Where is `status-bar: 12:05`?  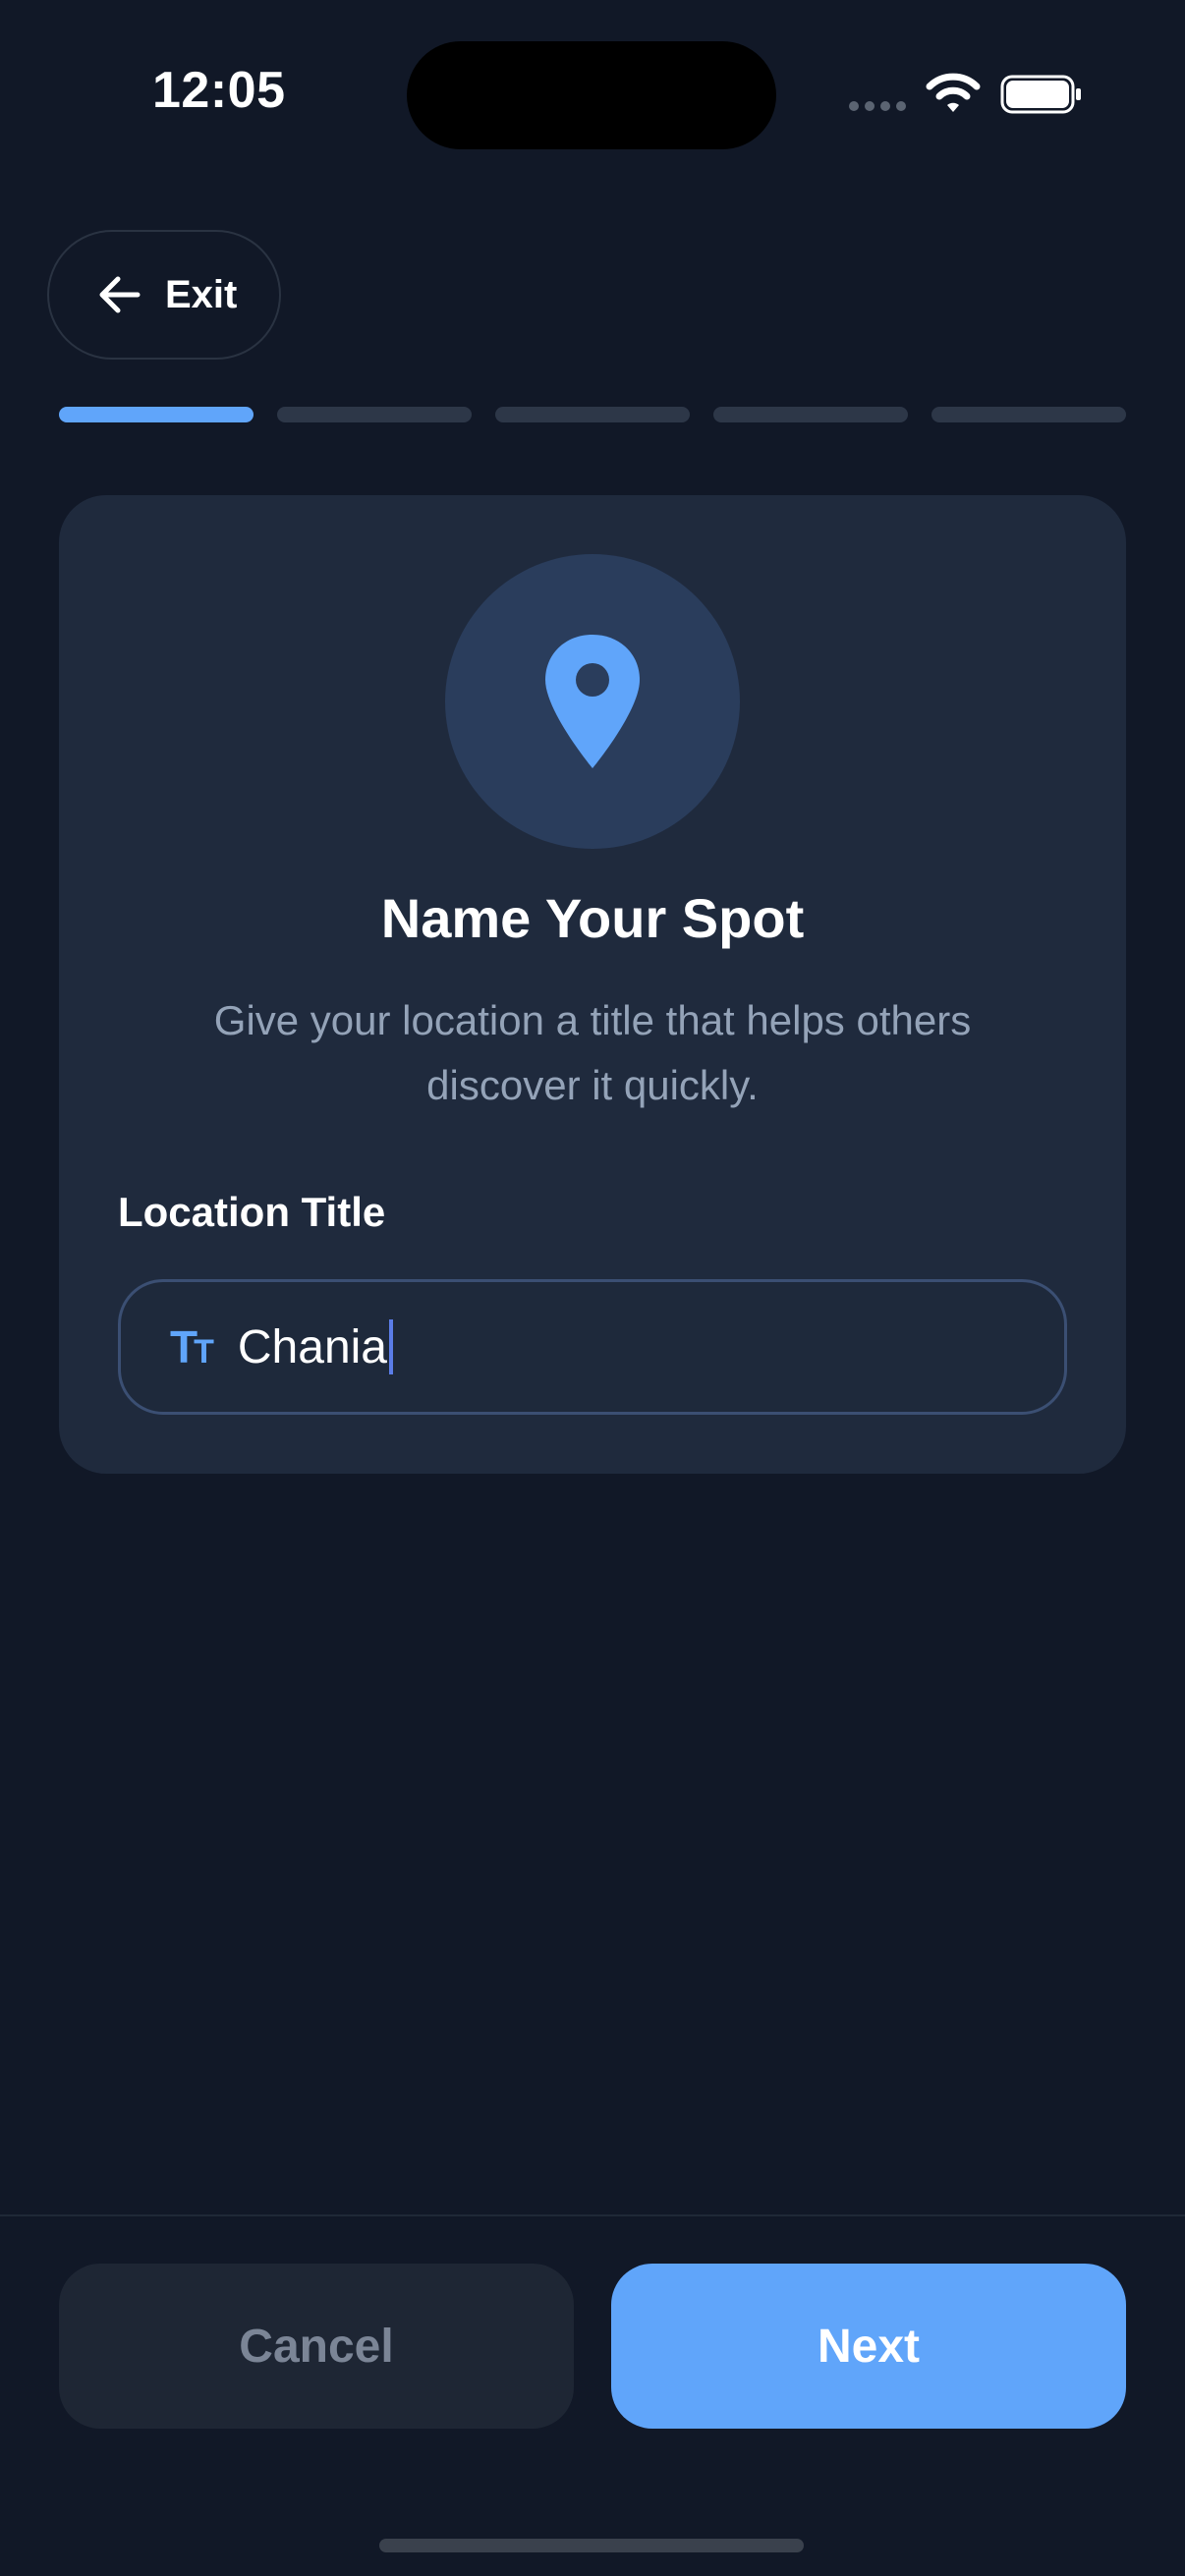 status-bar: 12:05 is located at coordinates (592, 93).